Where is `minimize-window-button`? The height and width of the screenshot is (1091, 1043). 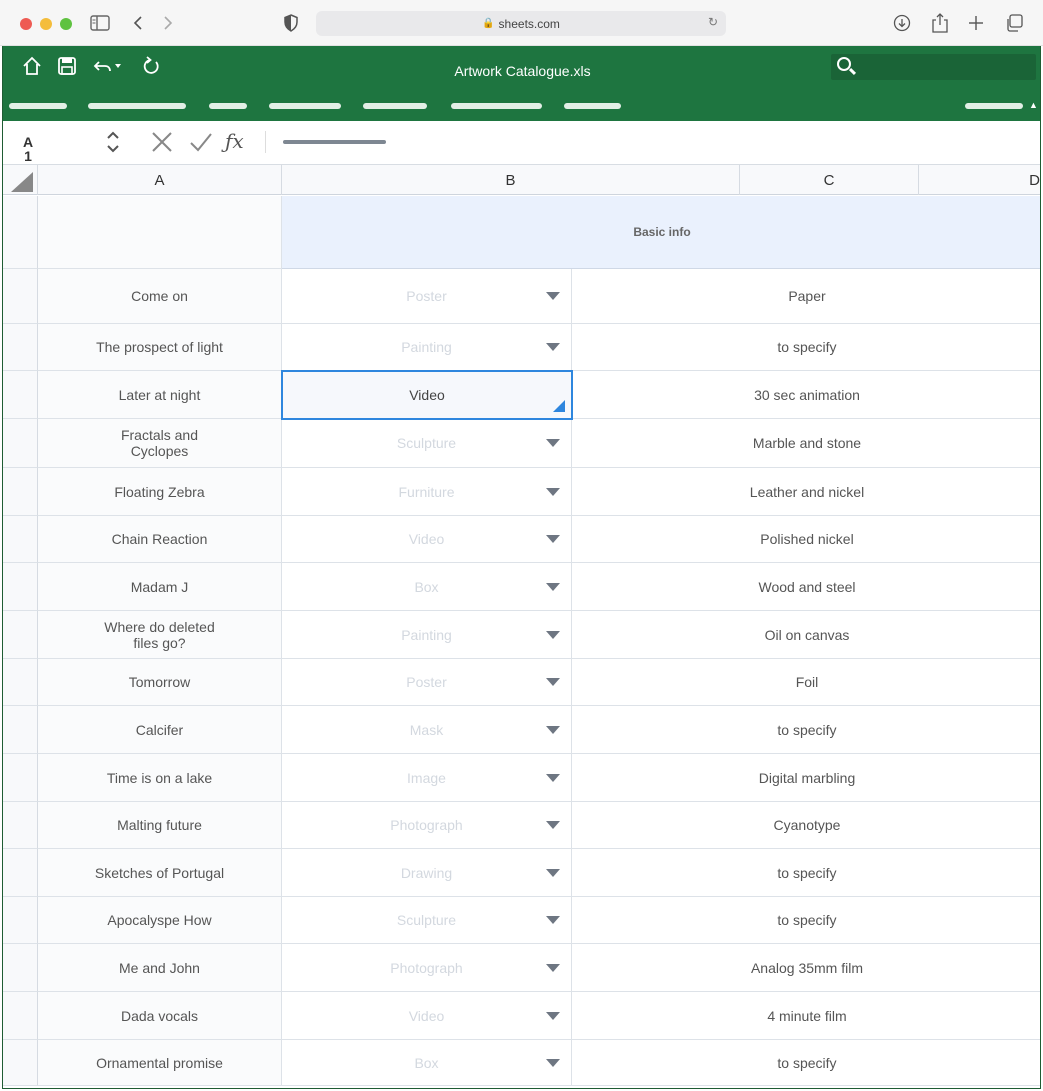
minimize-window-button is located at coordinates (46, 24).